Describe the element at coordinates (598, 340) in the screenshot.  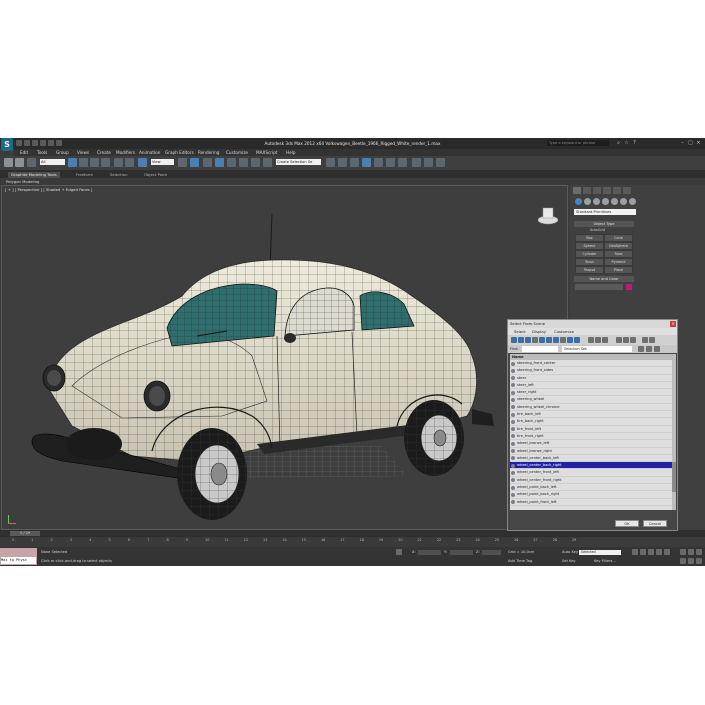
I see `display-none-icon` at that location.